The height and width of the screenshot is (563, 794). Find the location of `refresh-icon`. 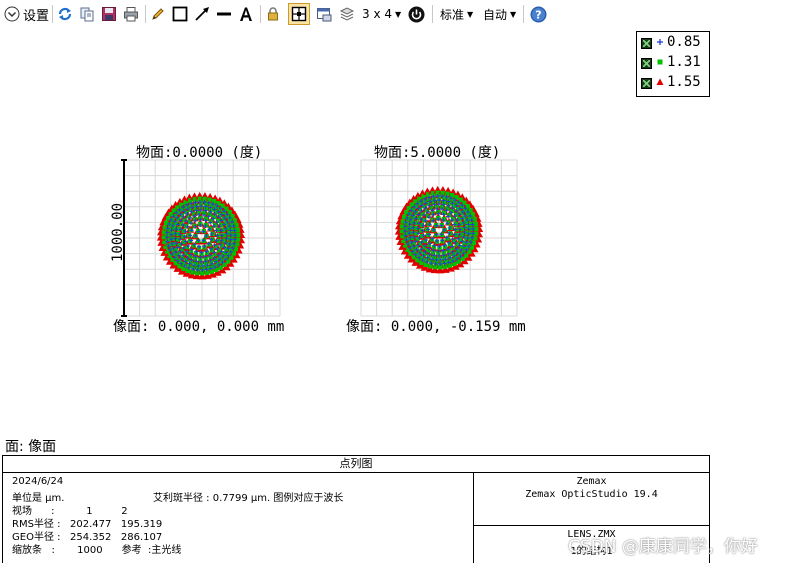

refresh-icon is located at coordinates (65, 14).